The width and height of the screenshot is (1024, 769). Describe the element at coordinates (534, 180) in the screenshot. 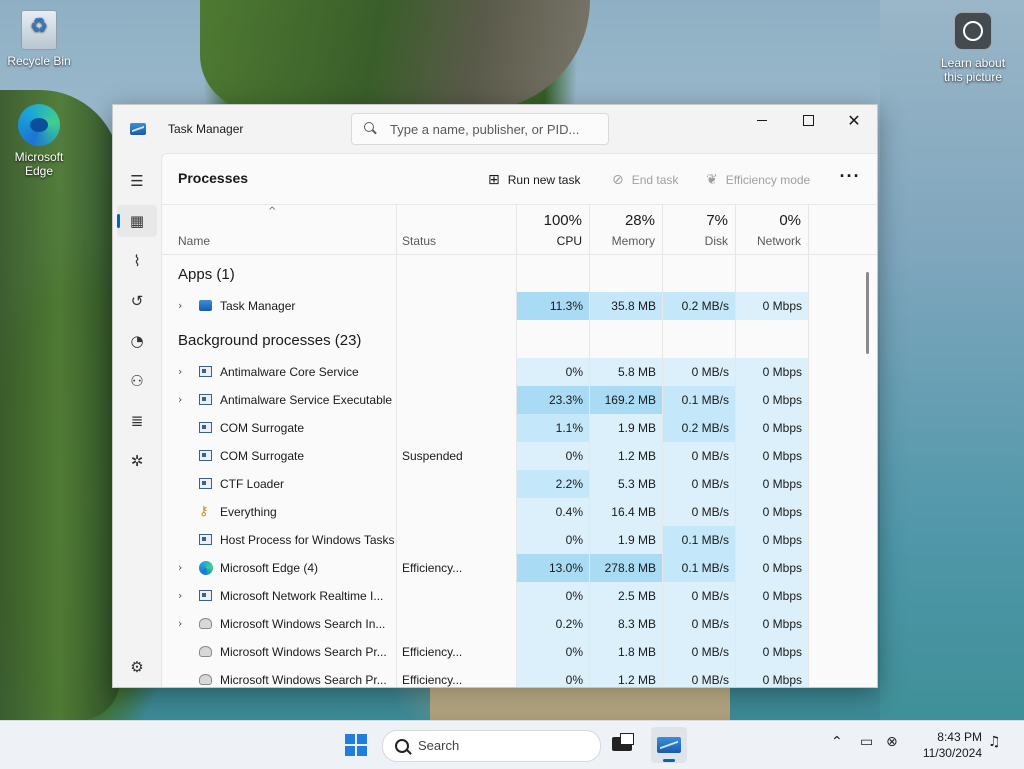

I see `run-new-task-button: ⊞ Run new task` at that location.